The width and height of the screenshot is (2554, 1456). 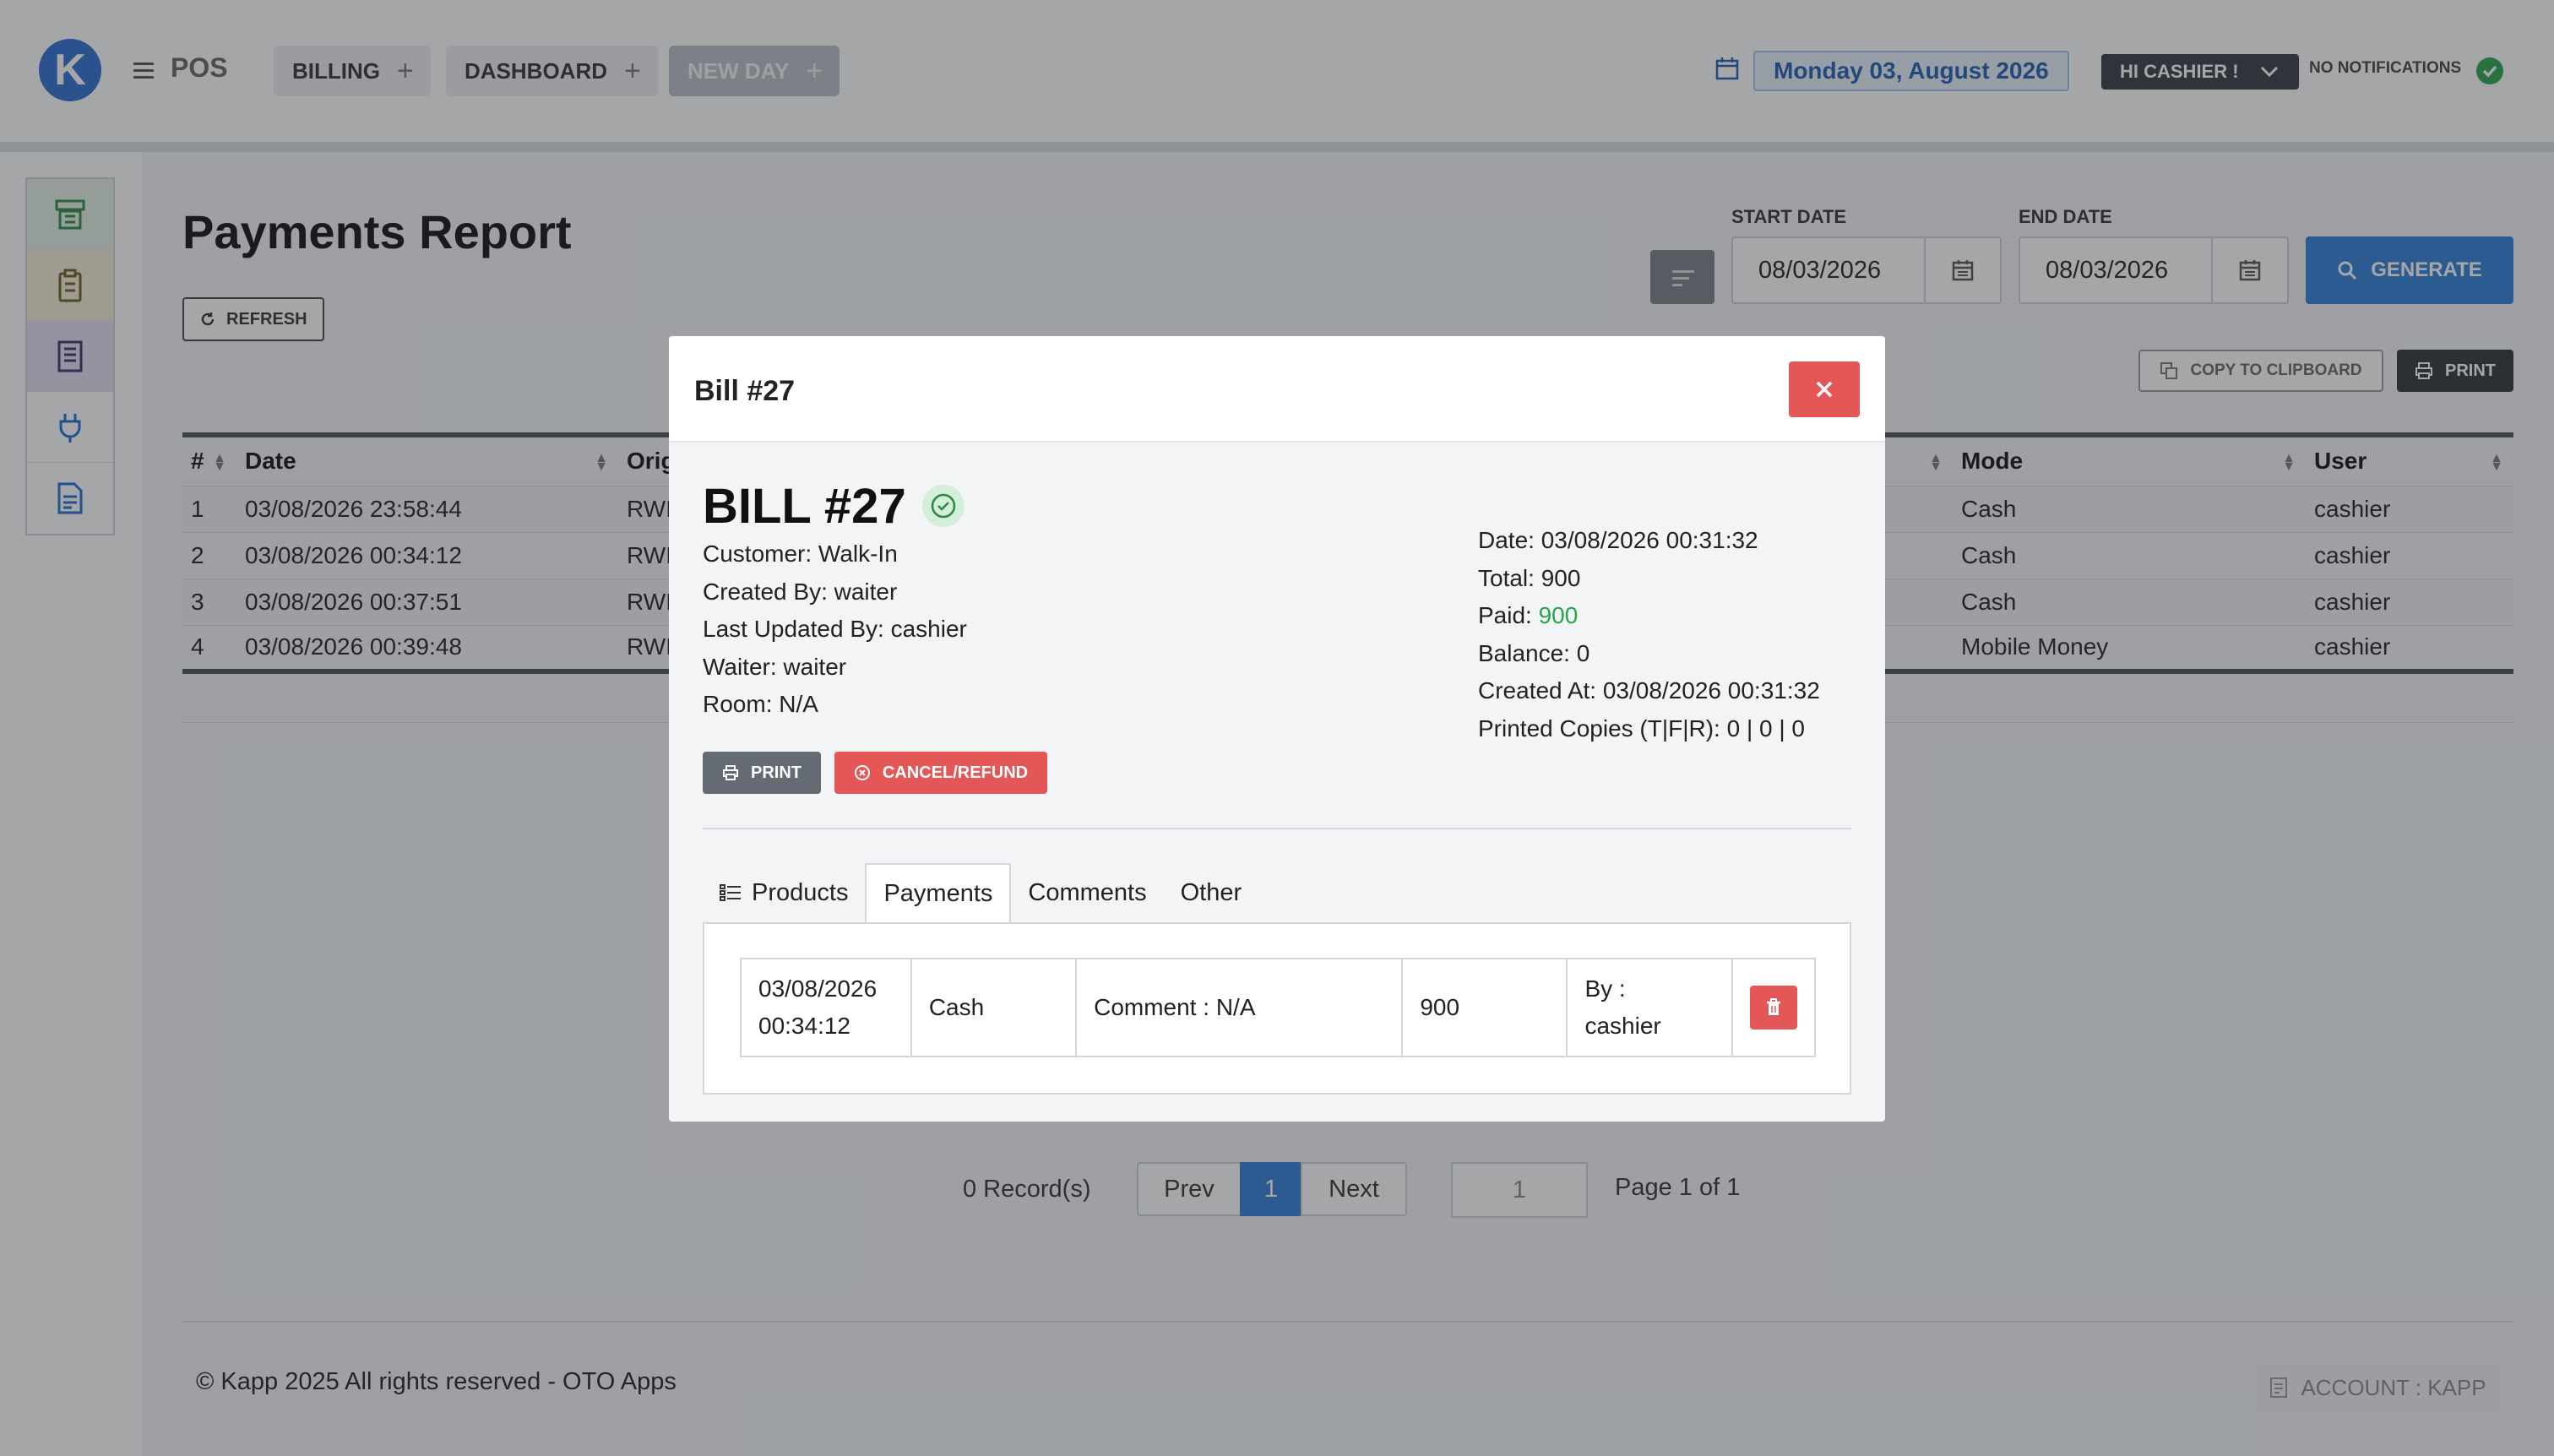 I want to click on list-icon, so click(x=730, y=892).